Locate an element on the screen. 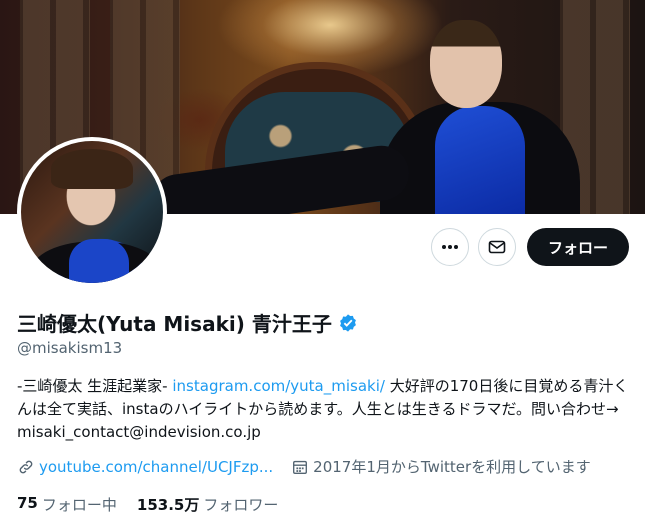 The image size is (645, 517). link-icon is located at coordinates (26, 466).